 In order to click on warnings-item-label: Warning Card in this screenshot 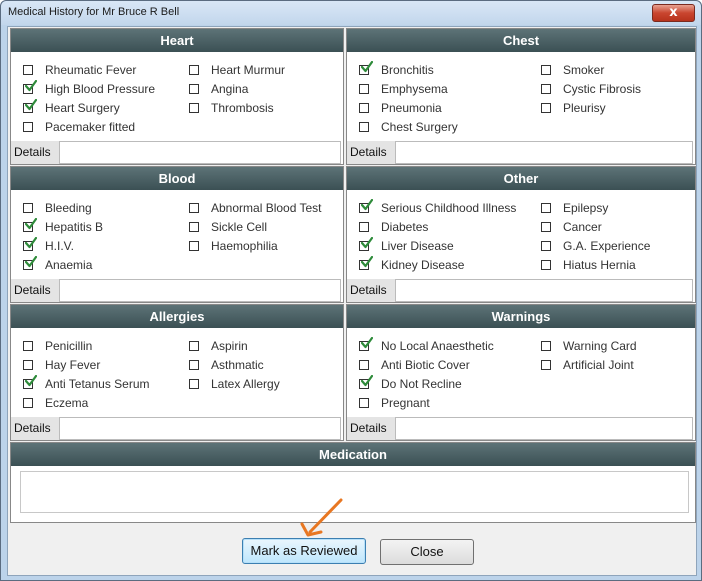, I will do `click(600, 345)`.